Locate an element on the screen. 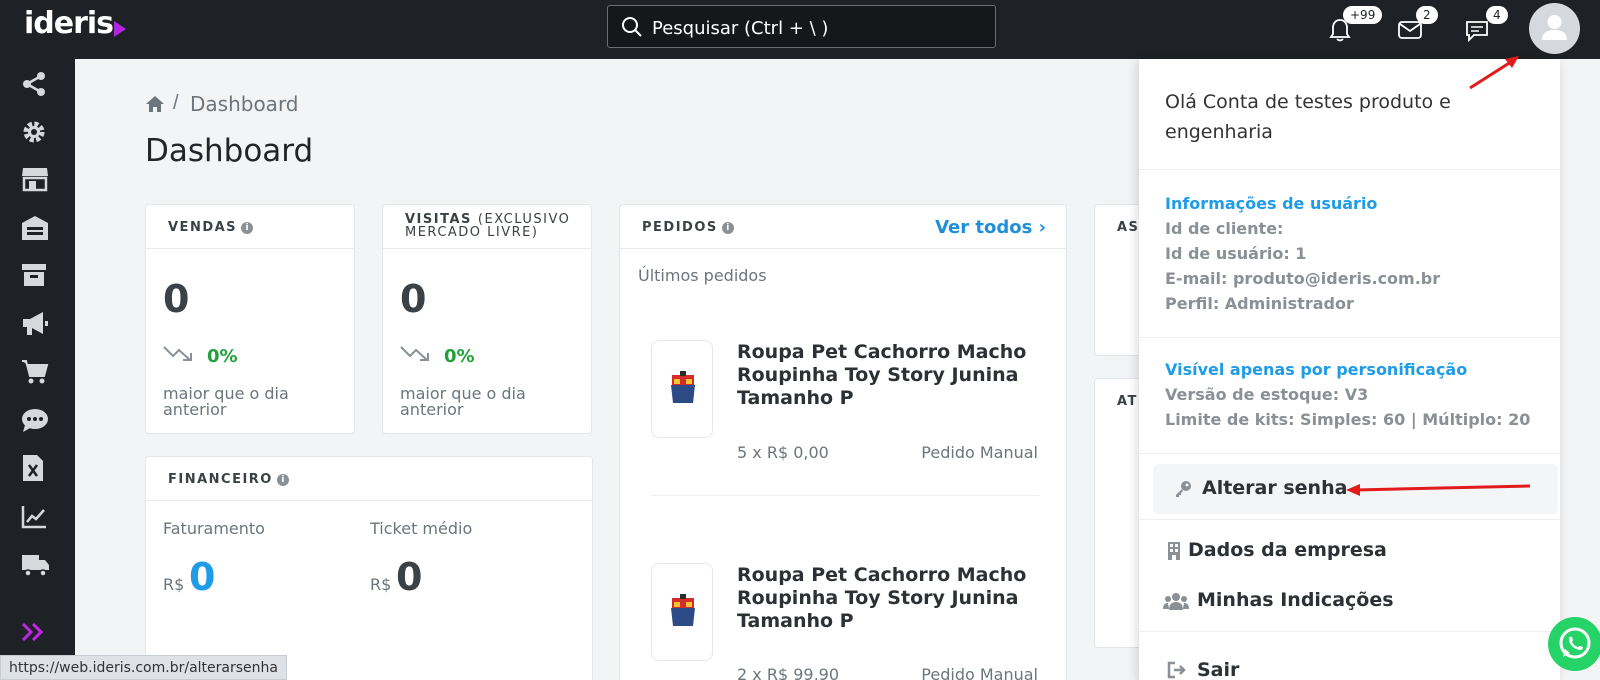  status-bar-url: https://web.ideris.com.br/alterarsenha is located at coordinates (143, 667).